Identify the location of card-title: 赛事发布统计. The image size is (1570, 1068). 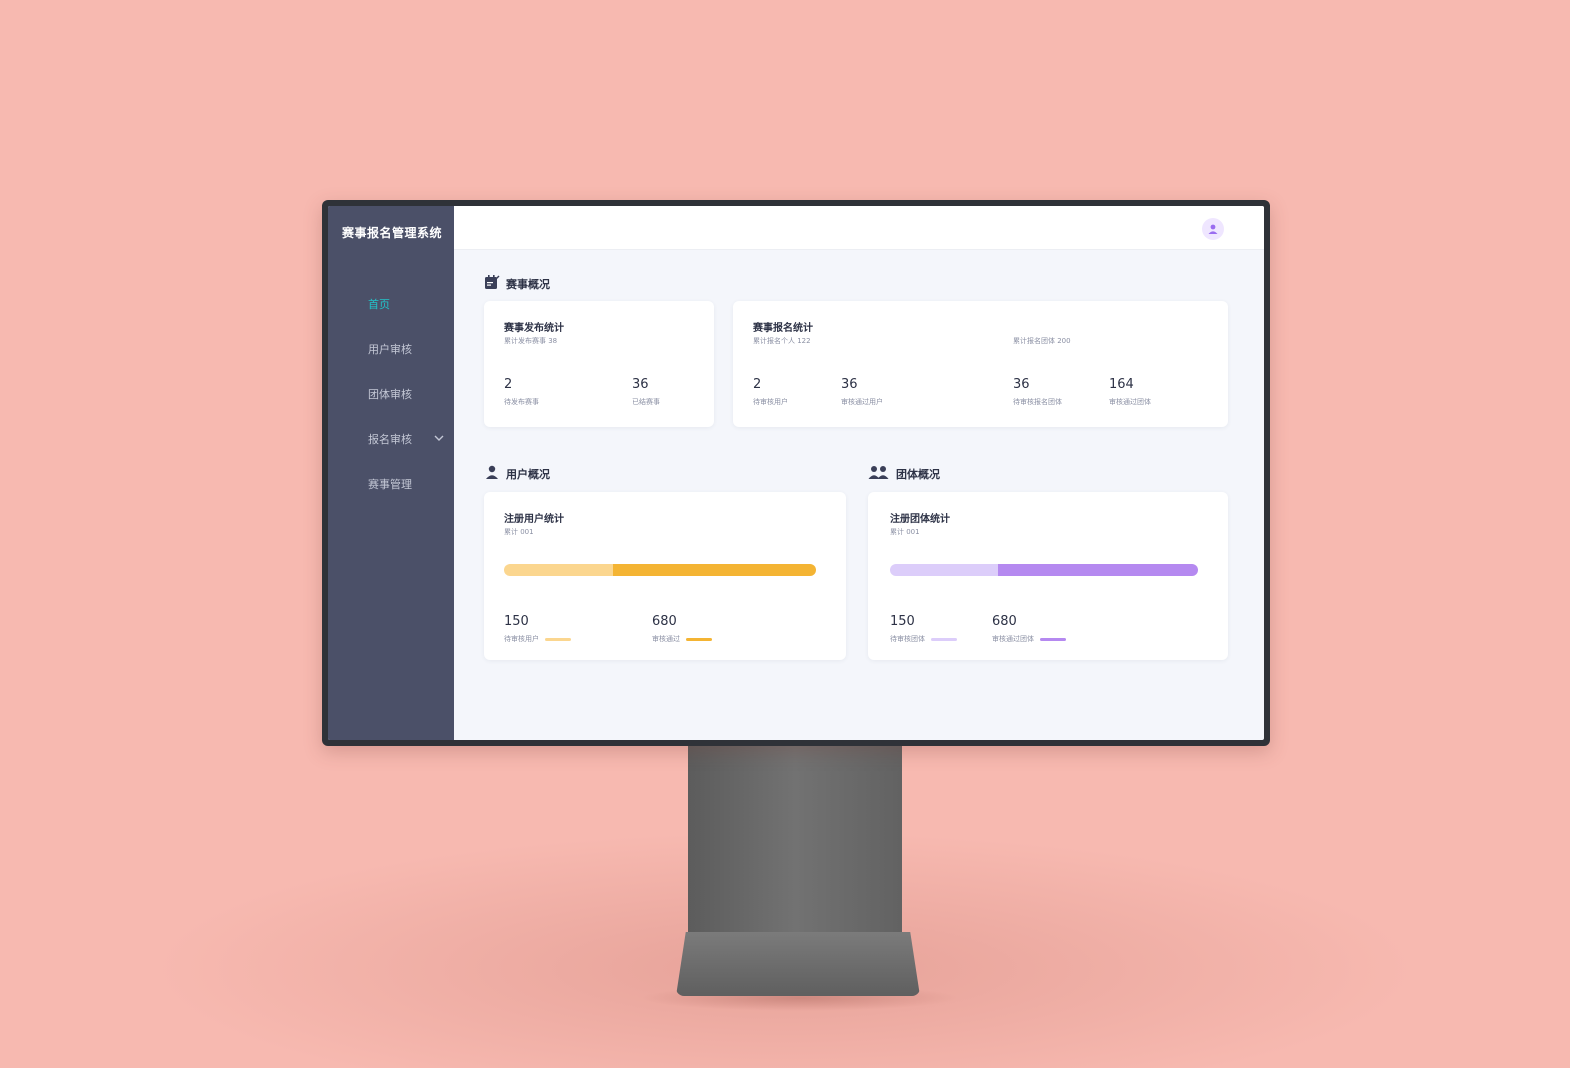
(534, 328).